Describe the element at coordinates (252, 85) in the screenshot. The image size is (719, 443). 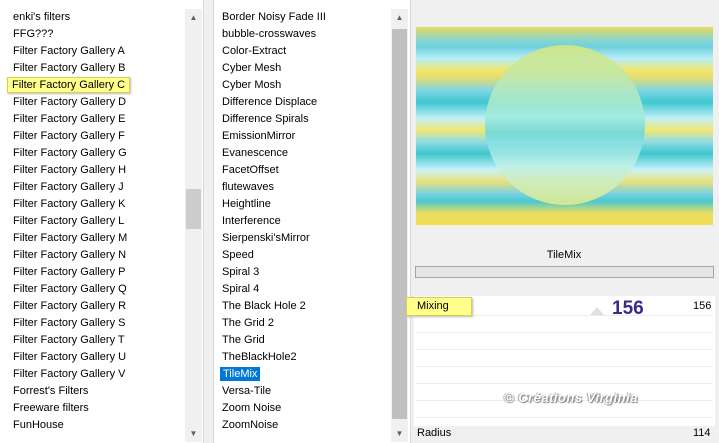
I see `filter-item-label: Cyber Mosh` at that location.